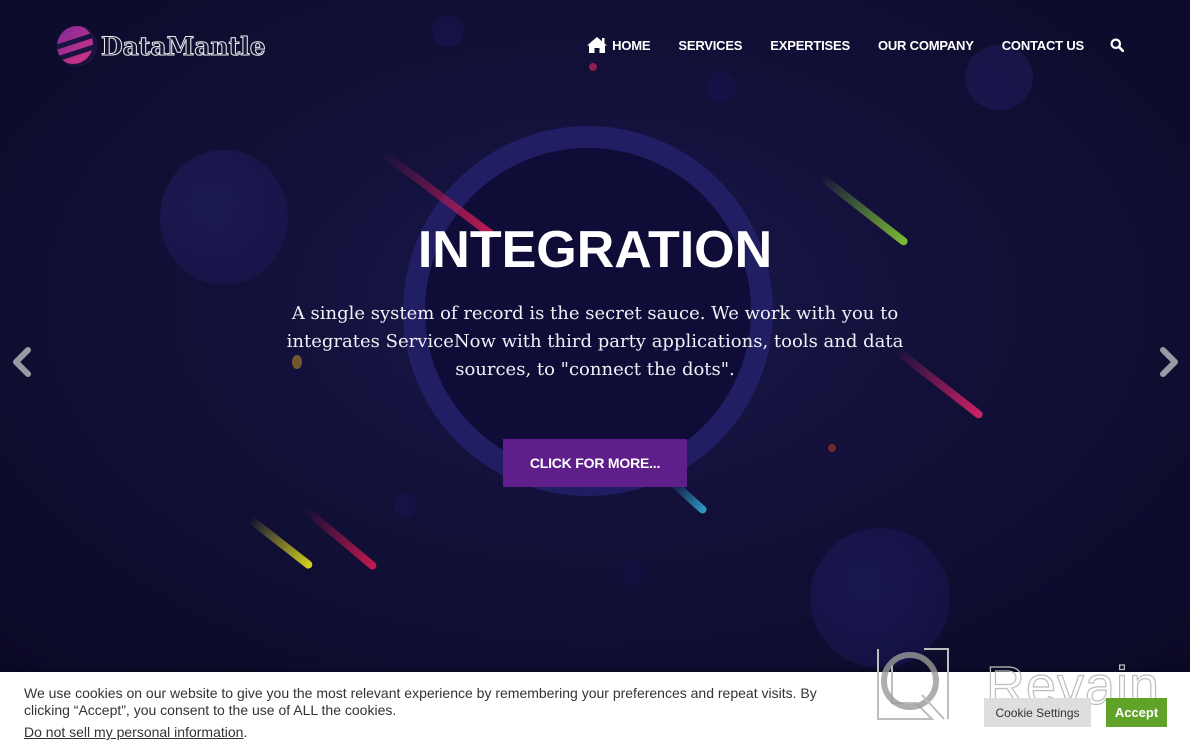  I want to click on chevron-right-icon, so click(1169, 362).